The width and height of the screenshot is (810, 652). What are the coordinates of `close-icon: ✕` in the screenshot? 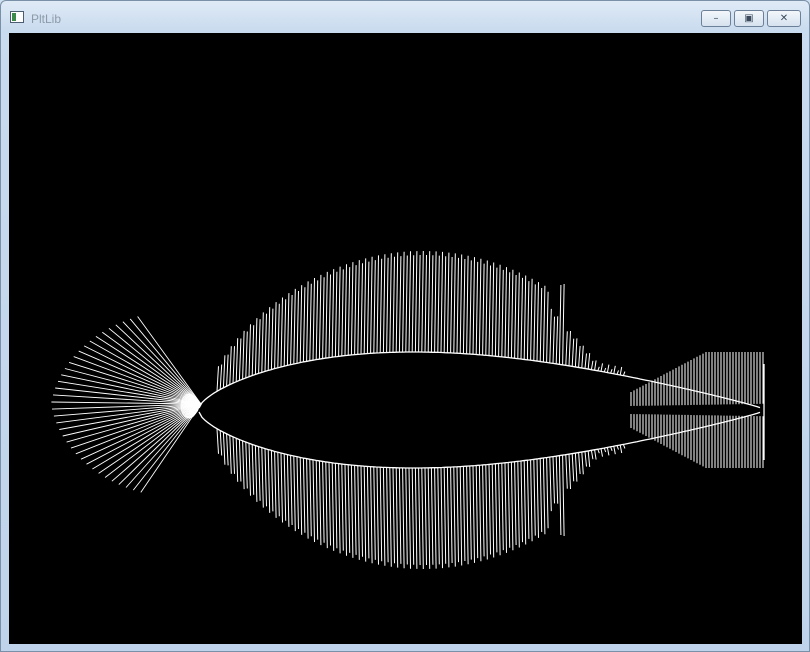 It's located at (784, 18).